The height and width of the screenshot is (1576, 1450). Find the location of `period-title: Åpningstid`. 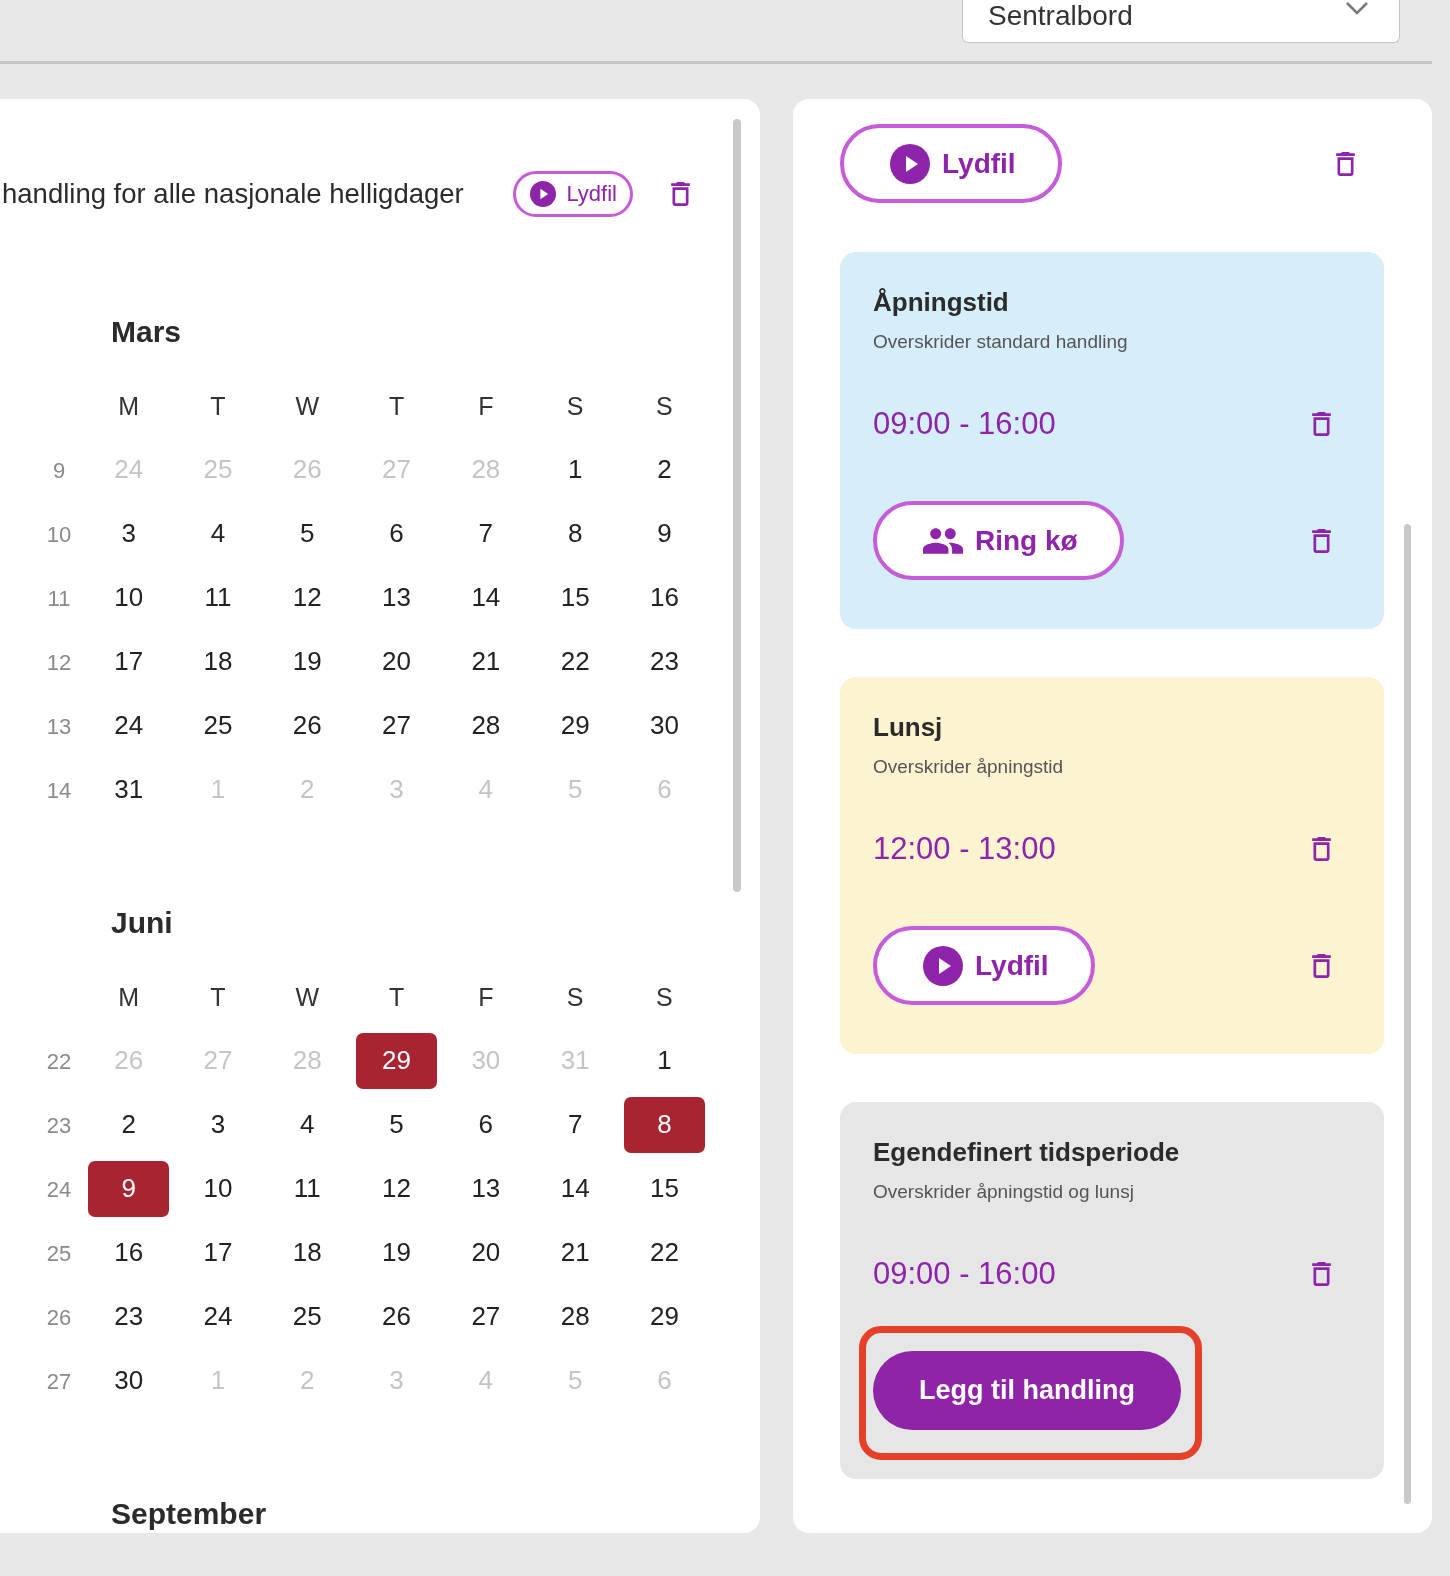

period-title: Åpningstid is located at coordinates (941, 302).